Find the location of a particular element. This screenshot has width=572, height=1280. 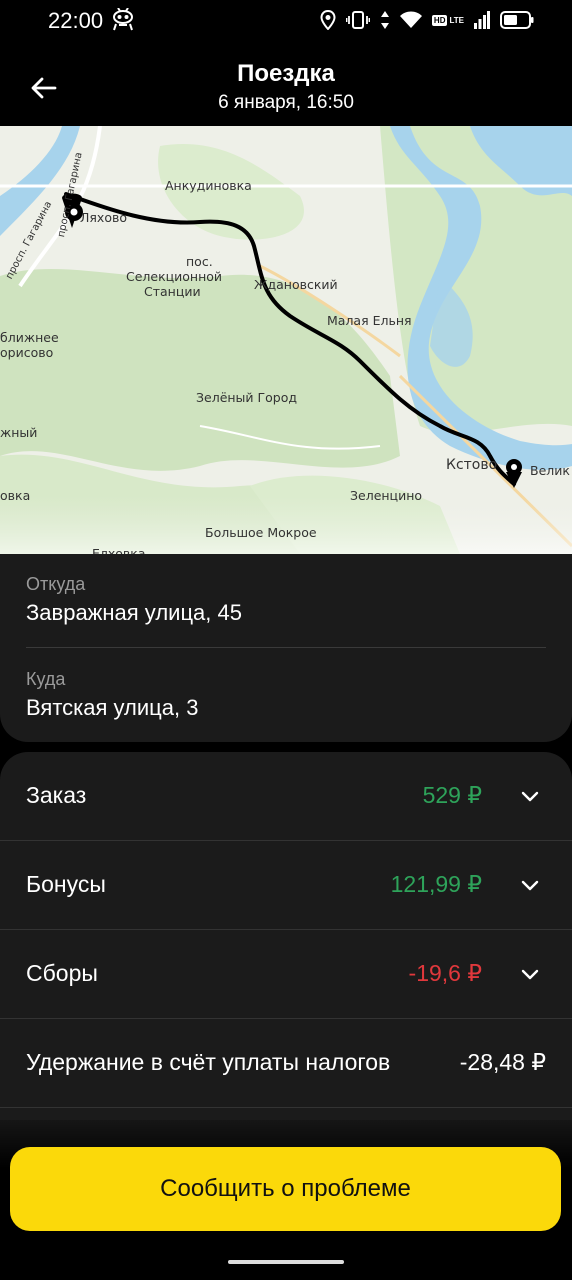

map-label: Станции is located at coordinates (172, 291).